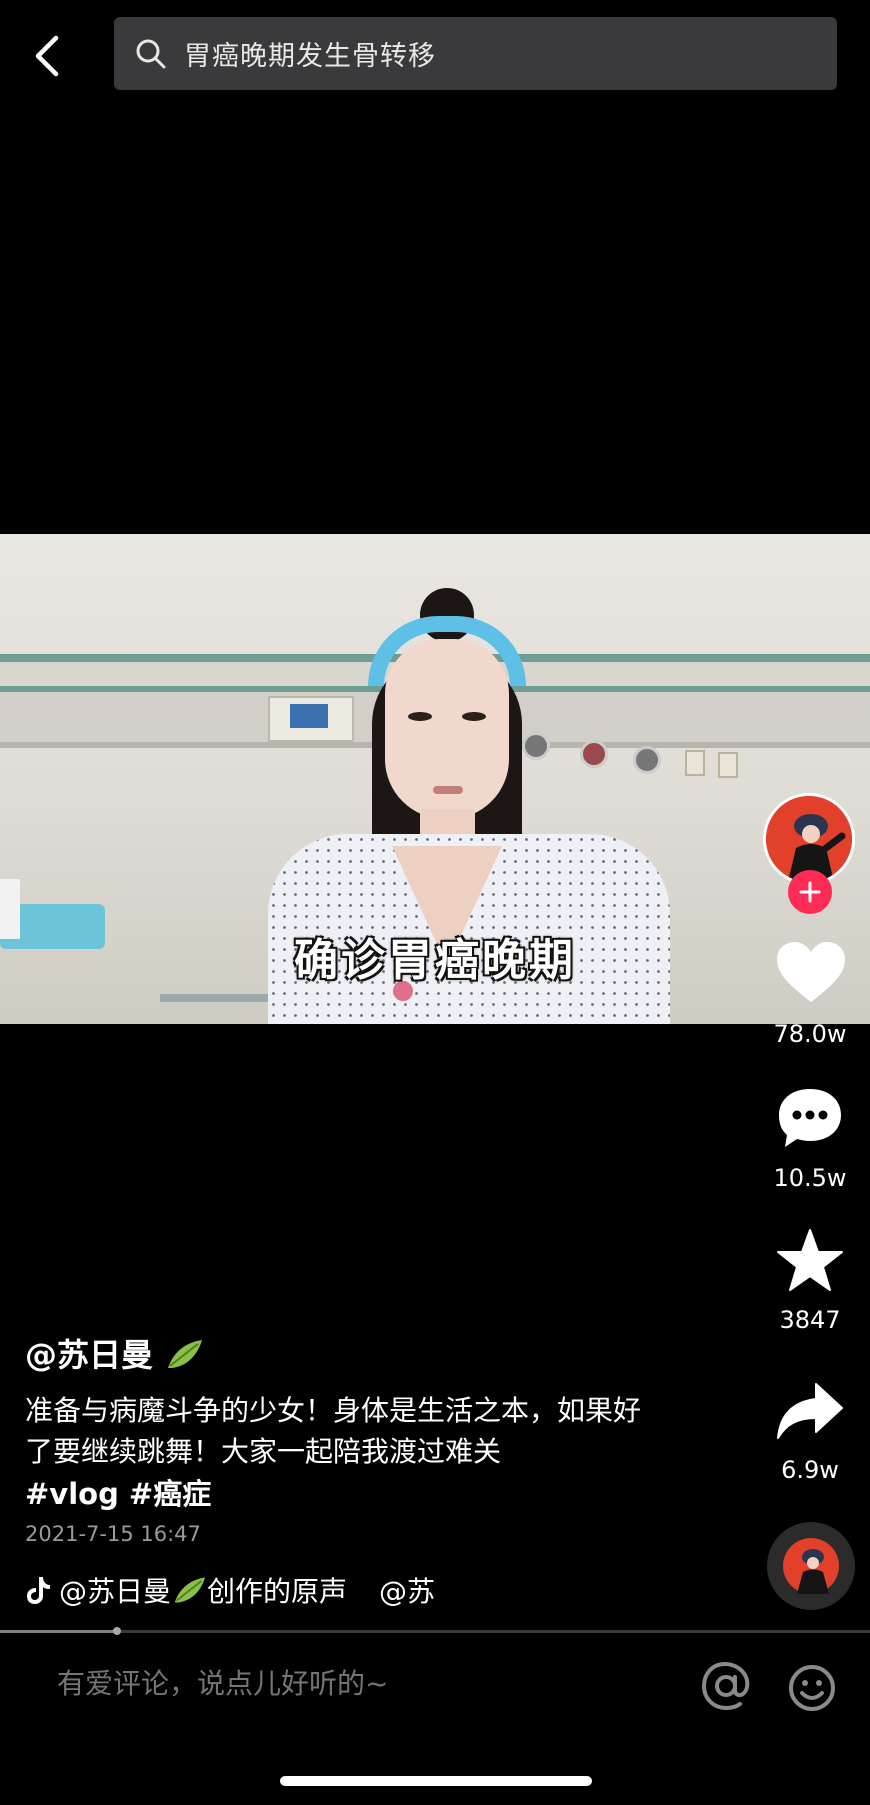 The width and height of the screenshot is (870, 1805). Describe the element at coordinates (810, 1178) in the screenshot. I see `comment-count: 10.5w` at that location.